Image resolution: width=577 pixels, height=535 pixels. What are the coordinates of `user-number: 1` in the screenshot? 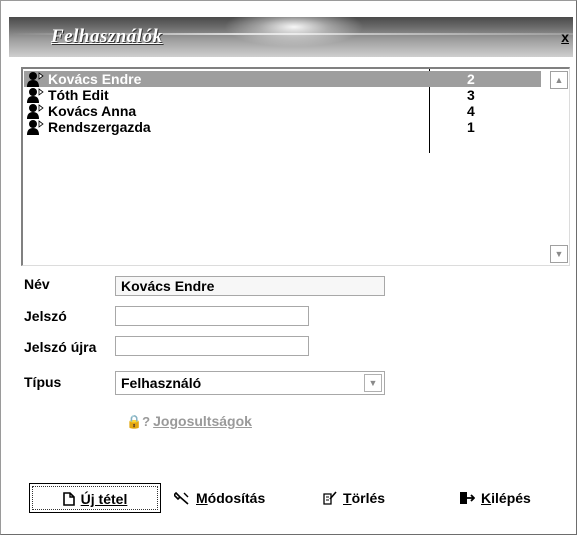 It's located at (471, 127).